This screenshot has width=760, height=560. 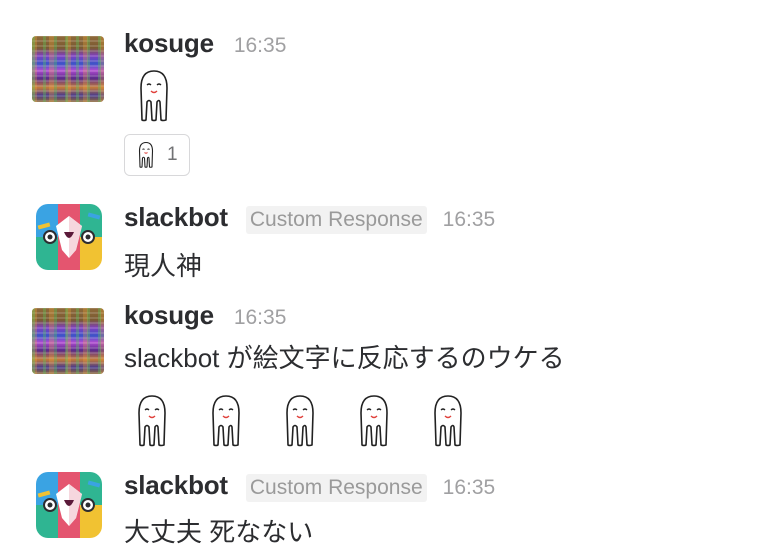 What do you see at coordinates (219, 532) in the screenshot?
I see `message-text: 大丈夫 死なない` at bounding box center [219, 532].